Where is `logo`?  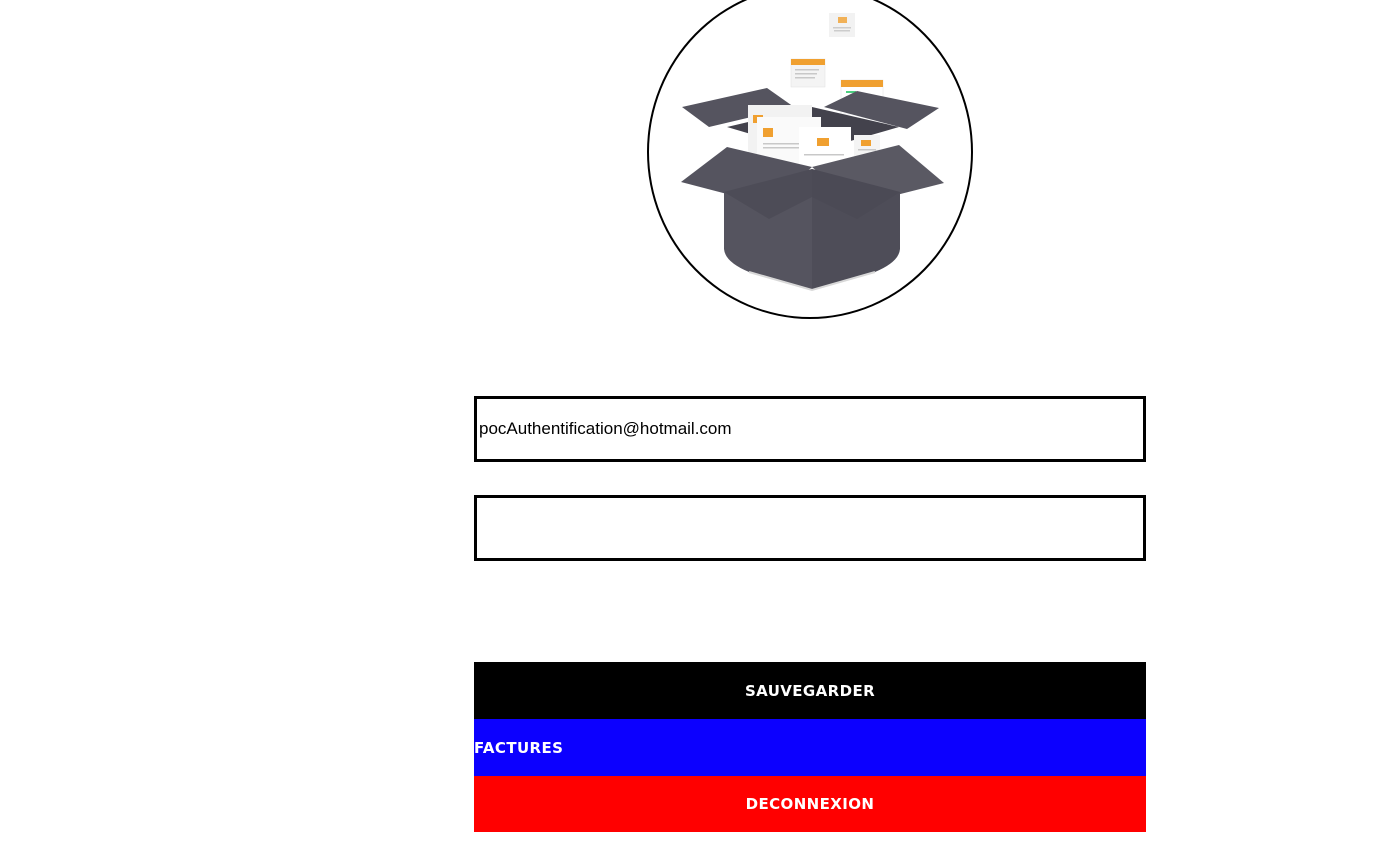 logo is located at coordinates (810, 159).